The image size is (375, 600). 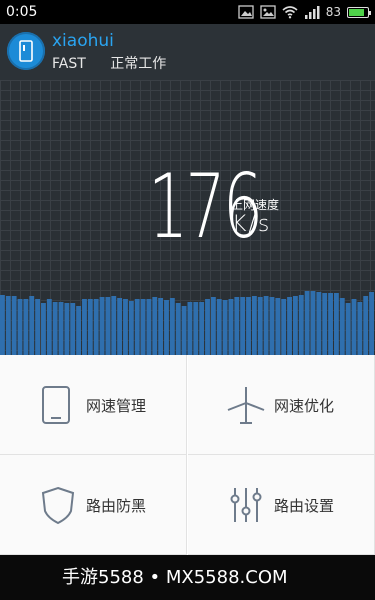 I want to click on windmill-icon, so click(x=246, y=405).